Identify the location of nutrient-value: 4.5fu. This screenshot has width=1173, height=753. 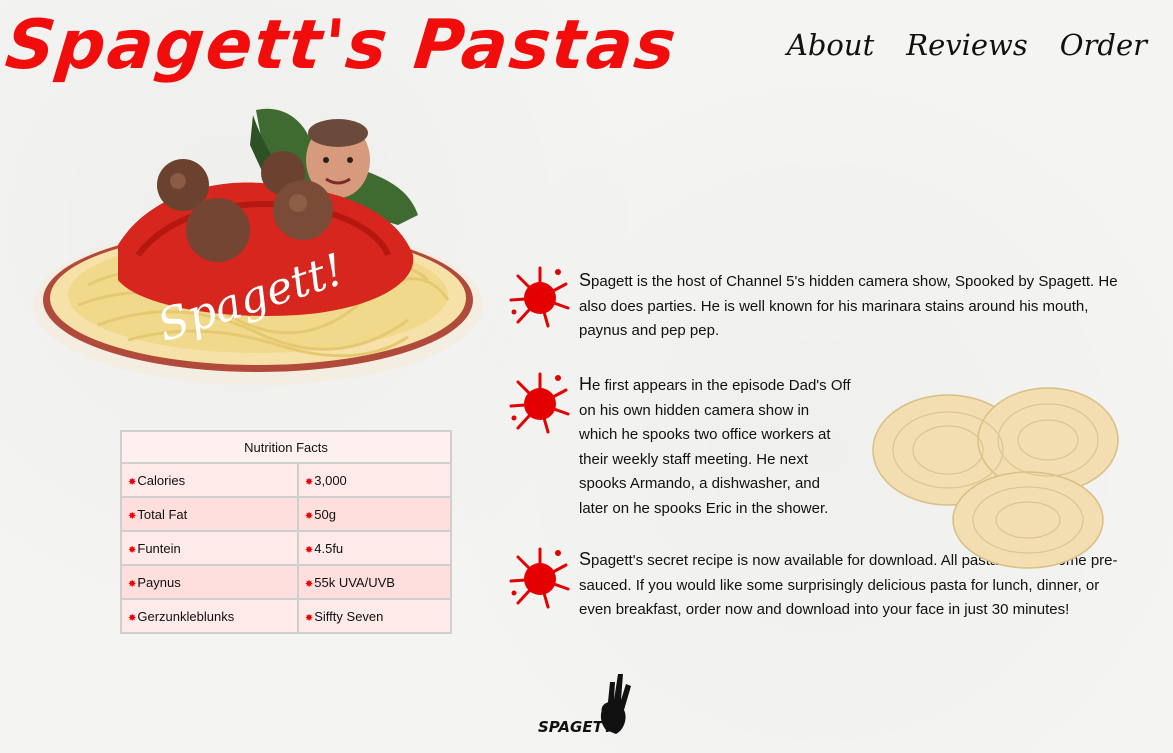
(329, 548).